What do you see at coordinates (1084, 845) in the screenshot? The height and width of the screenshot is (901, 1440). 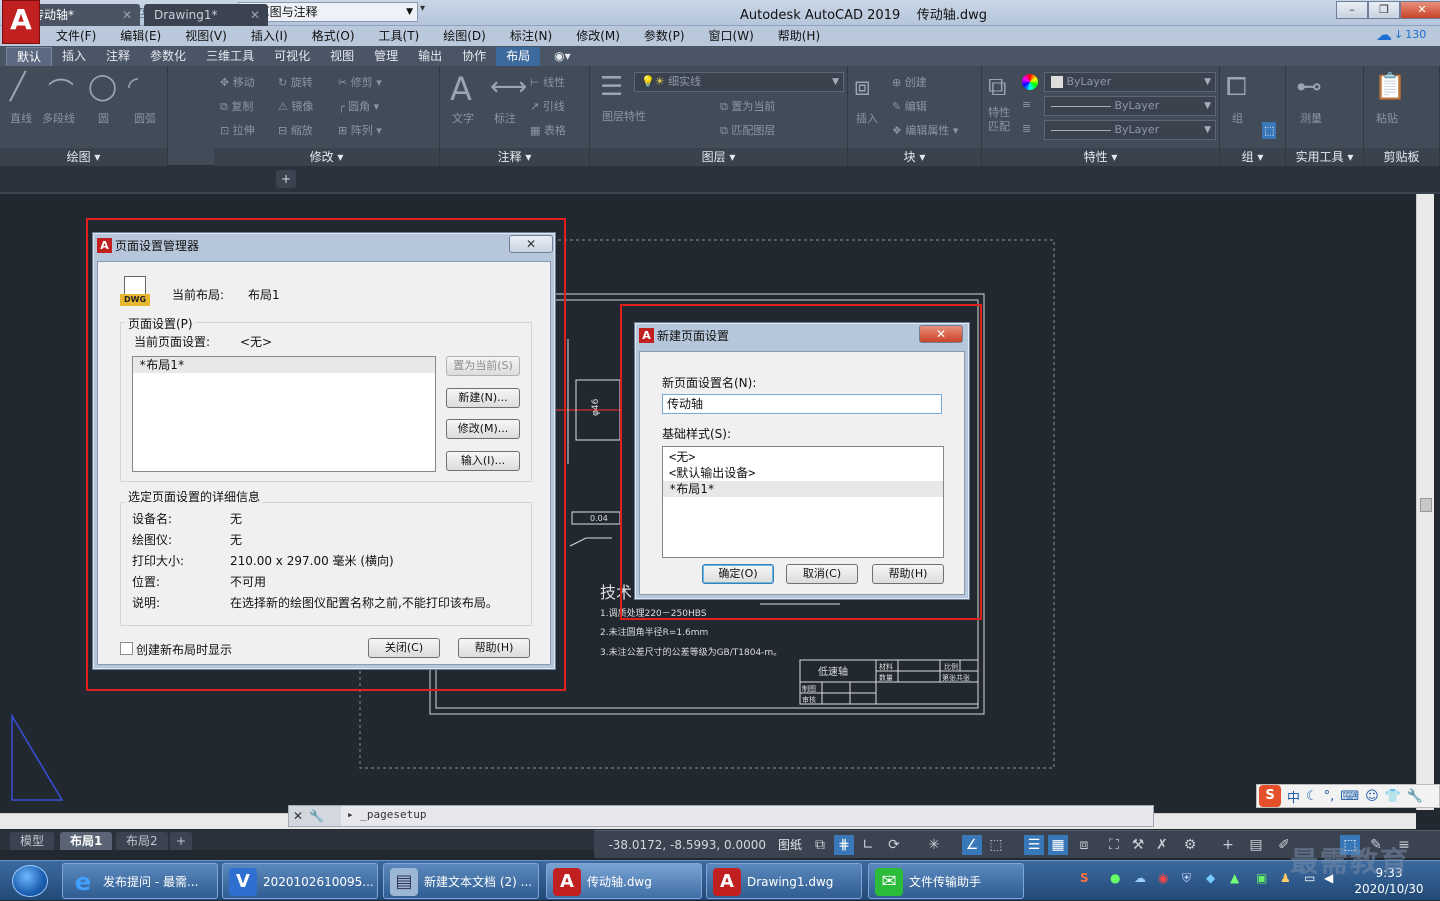 I see `selection-cycling-icon: ⧈` at bounding box center [1084, 845].